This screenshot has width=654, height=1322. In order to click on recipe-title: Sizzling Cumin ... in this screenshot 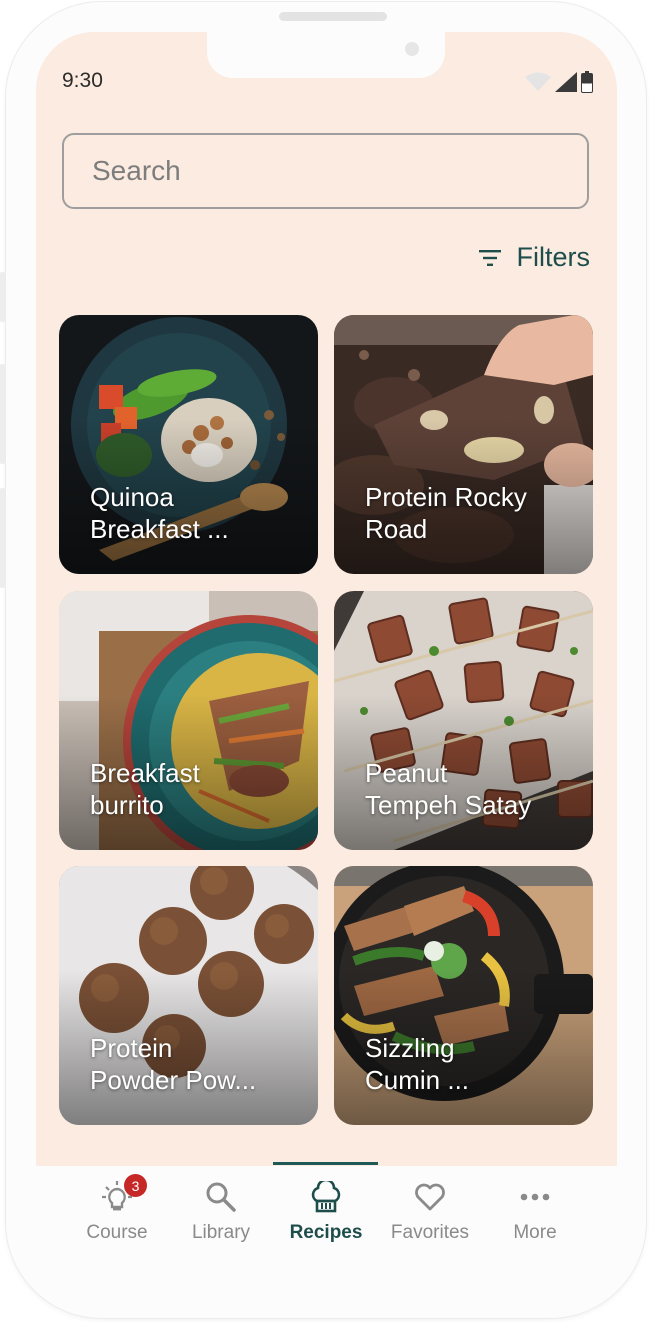, I will do `click(417, 1064)`.